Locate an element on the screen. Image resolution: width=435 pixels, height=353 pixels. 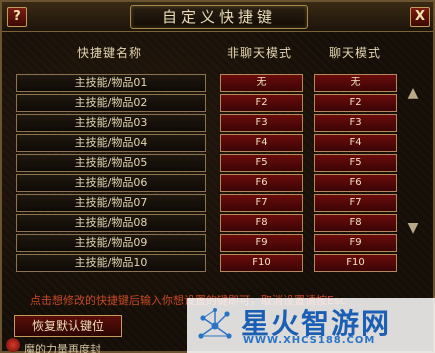
shortcut-name-cell: 主技能/物品04 is located at coordinates (111, 143).